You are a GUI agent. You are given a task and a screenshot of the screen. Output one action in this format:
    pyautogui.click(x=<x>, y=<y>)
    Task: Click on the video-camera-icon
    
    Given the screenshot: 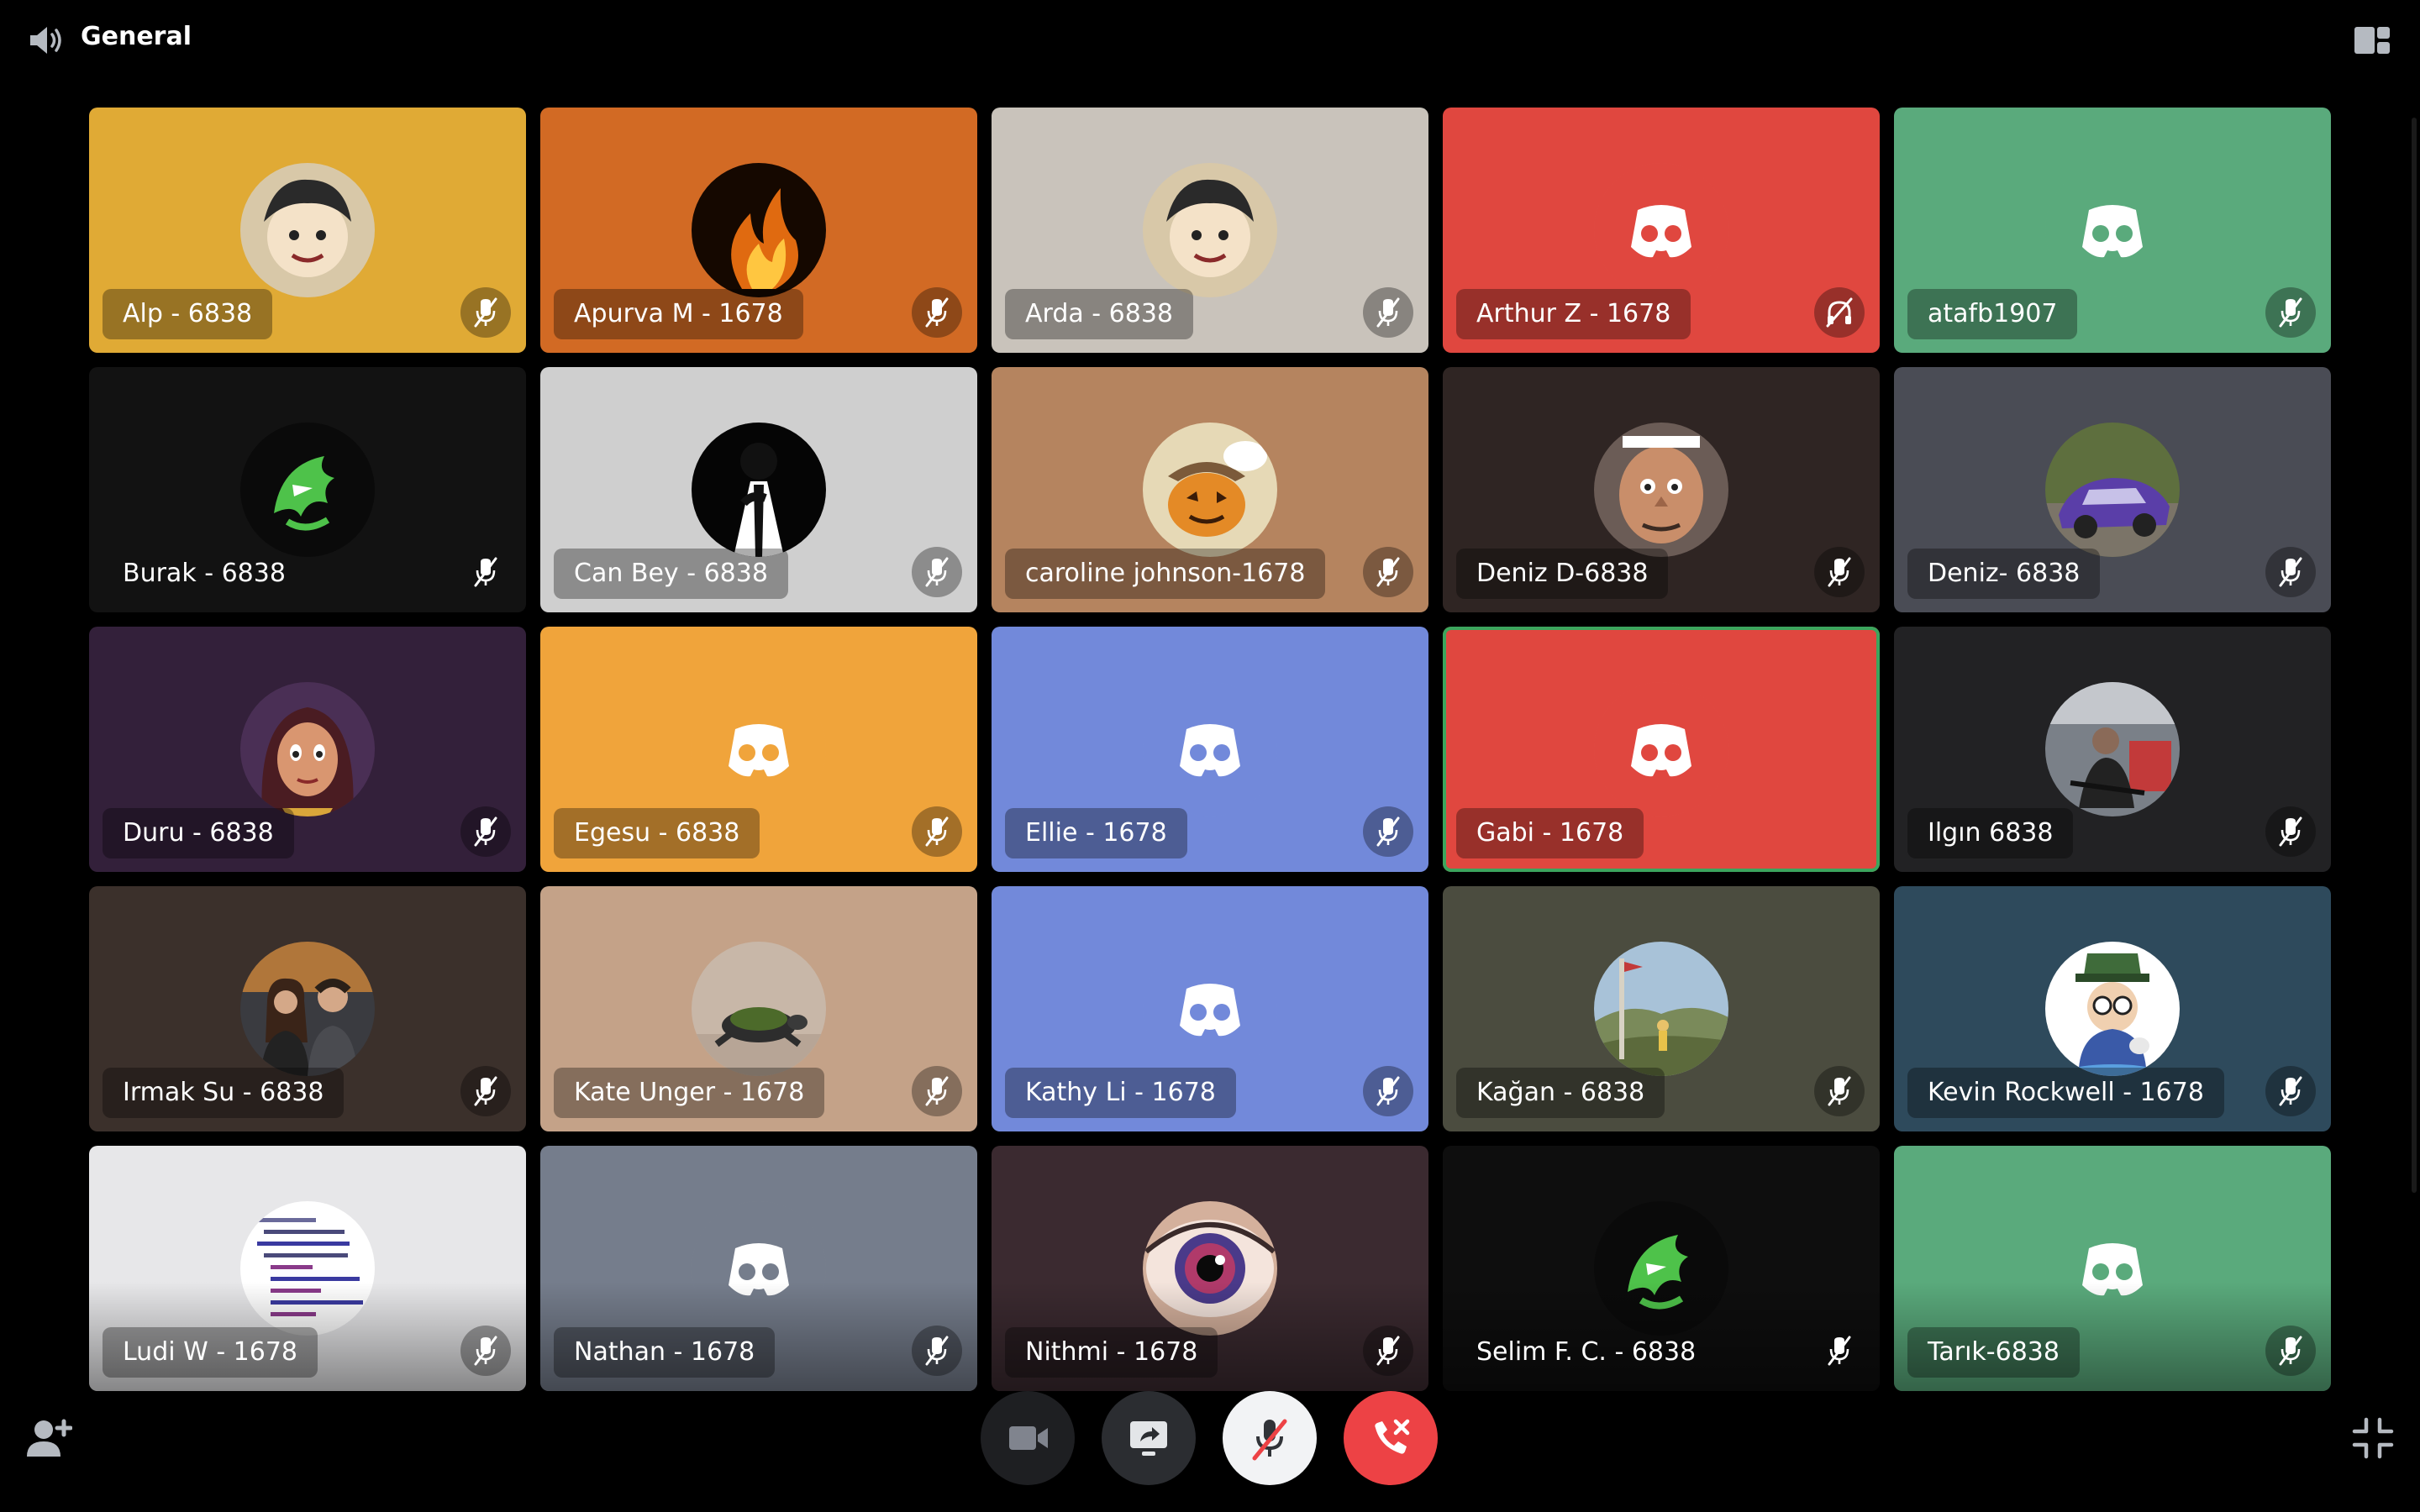 What is the action you would take?
    pyautogui.click(x=1028, y=1438)
    